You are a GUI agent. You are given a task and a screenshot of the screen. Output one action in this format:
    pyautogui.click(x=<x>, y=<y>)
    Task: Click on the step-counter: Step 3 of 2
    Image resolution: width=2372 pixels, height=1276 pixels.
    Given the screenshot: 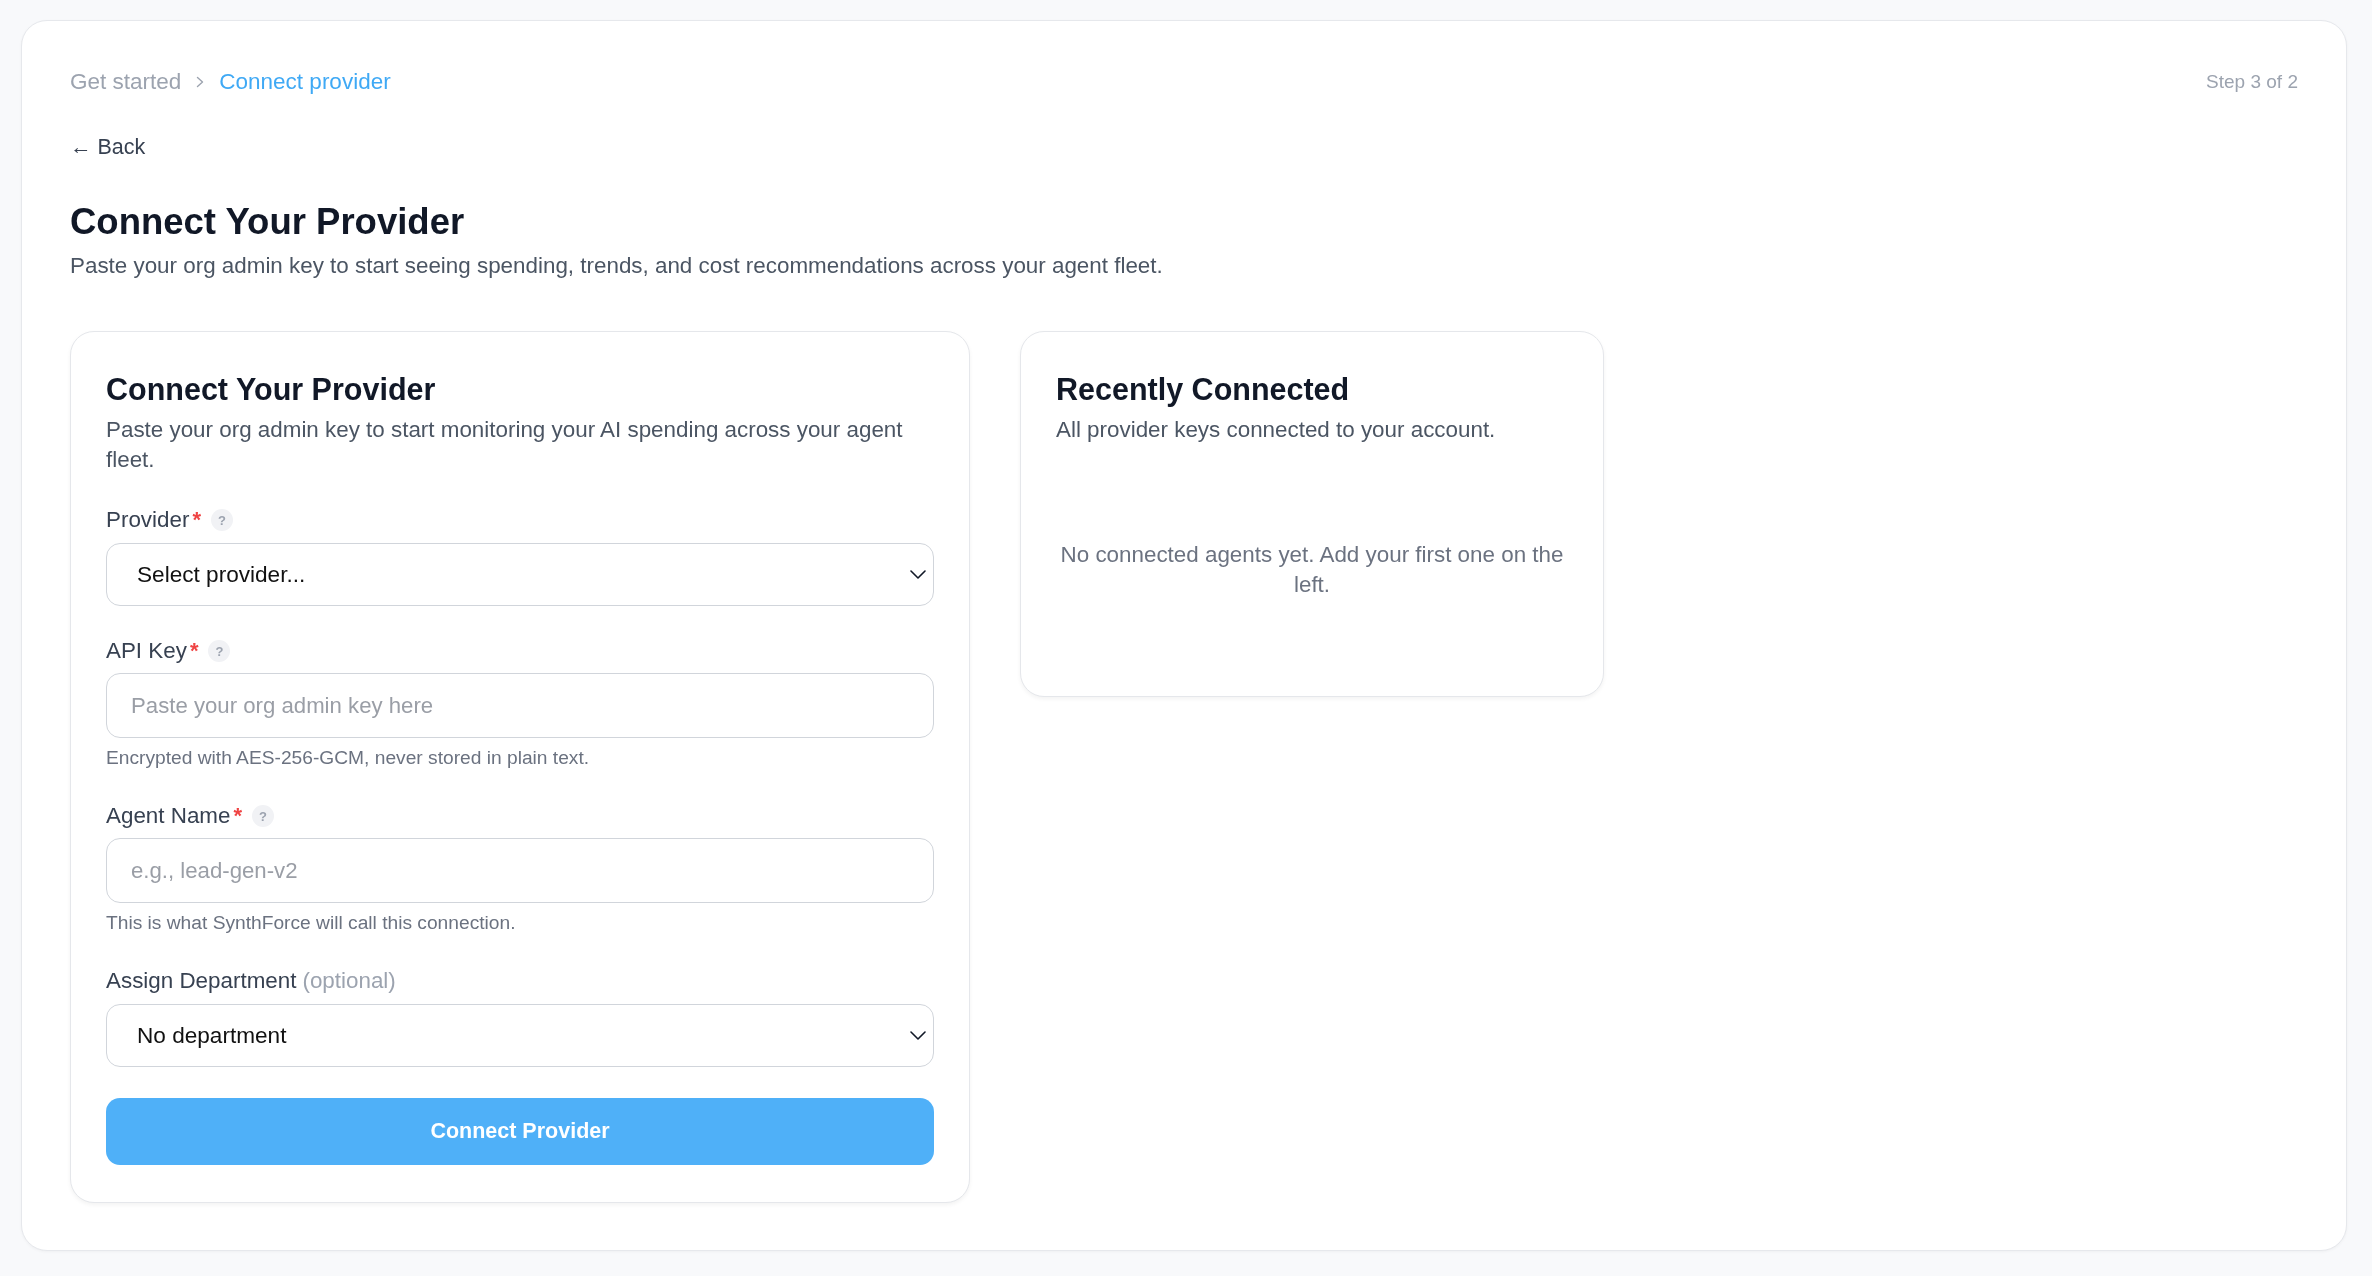 What is the action you would take?
    pyautogui.click(x=2252, y=82)
    